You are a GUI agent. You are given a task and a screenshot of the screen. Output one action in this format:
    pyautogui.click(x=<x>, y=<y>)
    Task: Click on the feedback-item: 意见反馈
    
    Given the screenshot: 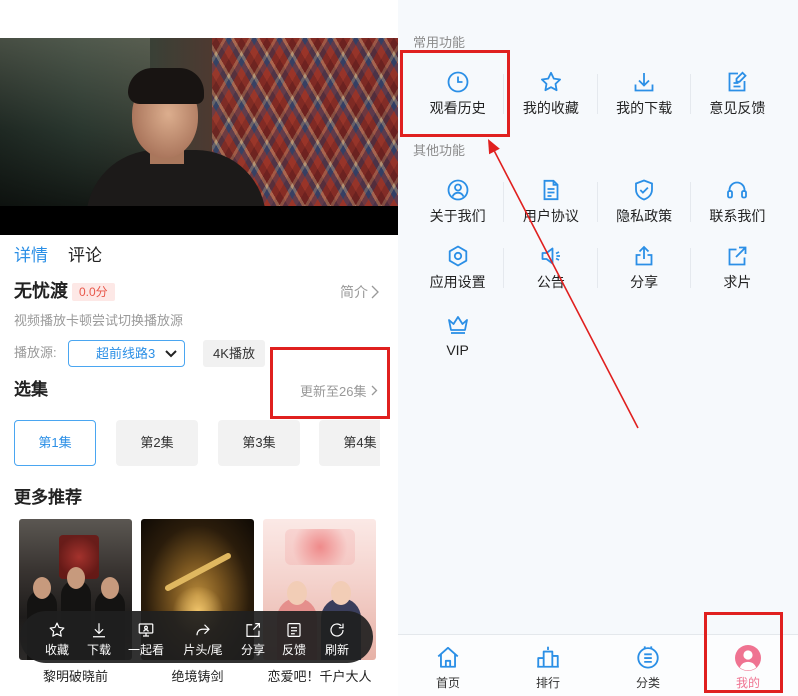 What is the action you would take?
    pyautogui.click(x=737, y=91)
    